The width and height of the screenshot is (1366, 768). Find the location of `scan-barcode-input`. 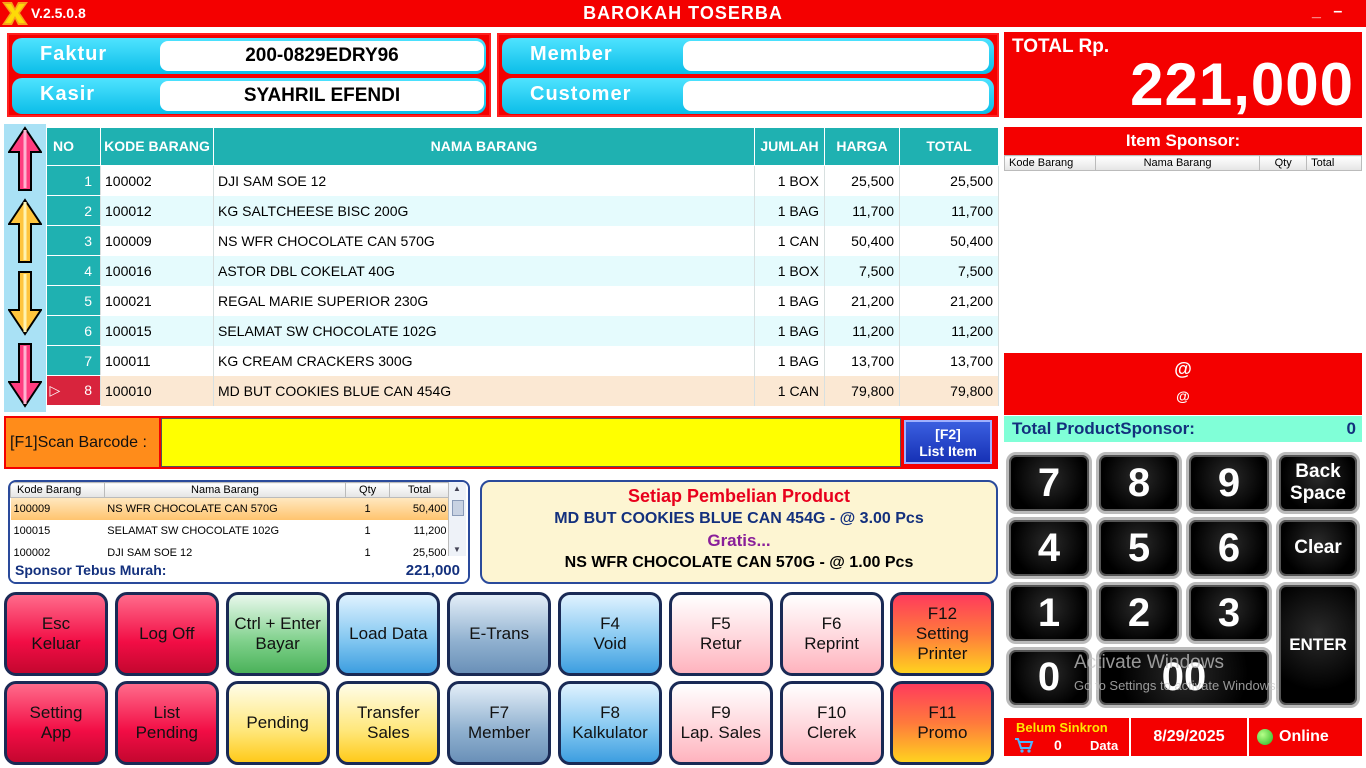

scan-barcode-input is located at coordinates (531, 442).